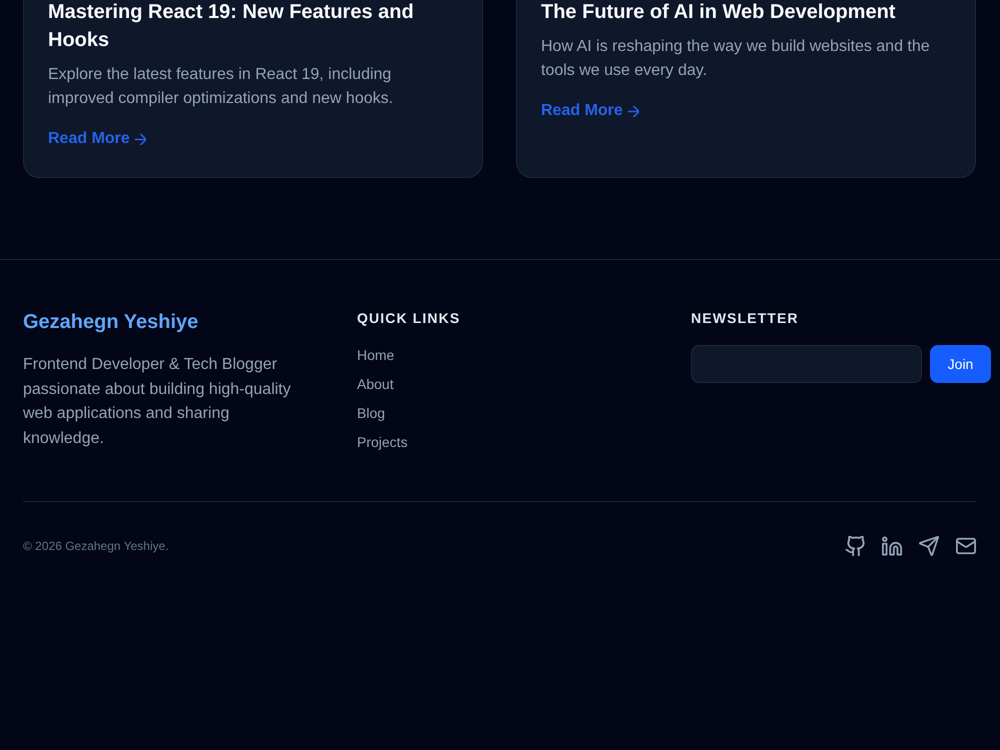  I want to click on newsletter-heading: NEWSLETTER, so click(745, 318).